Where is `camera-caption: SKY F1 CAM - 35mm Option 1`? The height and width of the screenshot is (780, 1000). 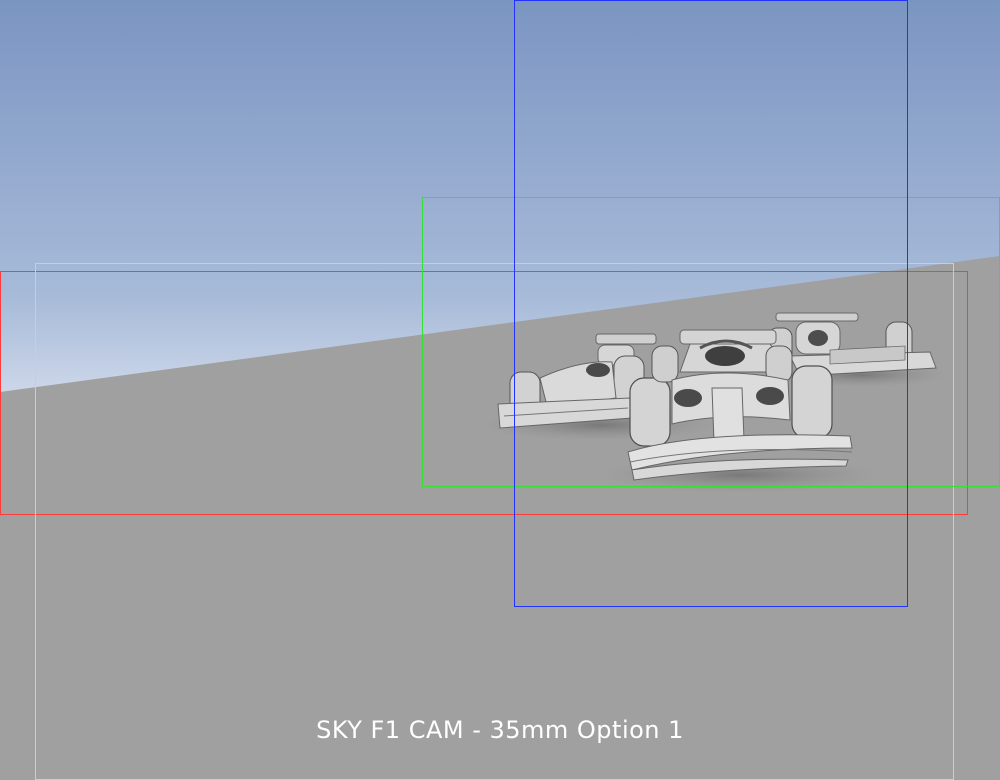 camera-caption: SKY F1 CAM - 35mm Option 1 is located at coordinates (500, 730).